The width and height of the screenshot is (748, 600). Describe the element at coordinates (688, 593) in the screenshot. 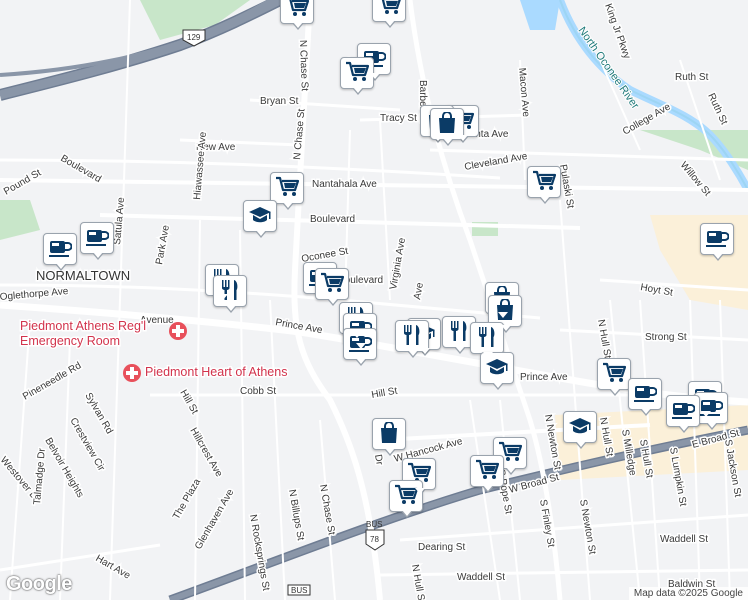

I see `map-attribution: Map data ©2025 Google` at that location.